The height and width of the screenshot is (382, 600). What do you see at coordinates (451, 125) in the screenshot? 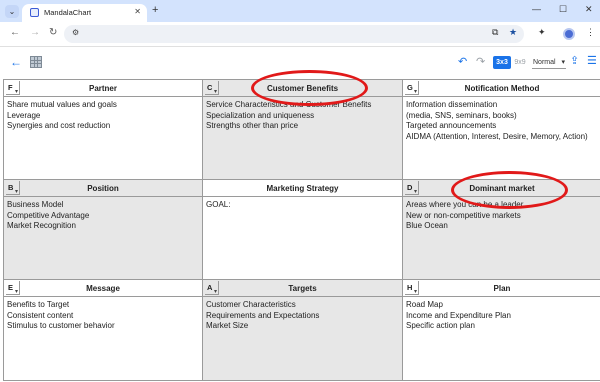
I see `cell-line: Targeted announcements` at bounding box center [451, 125].